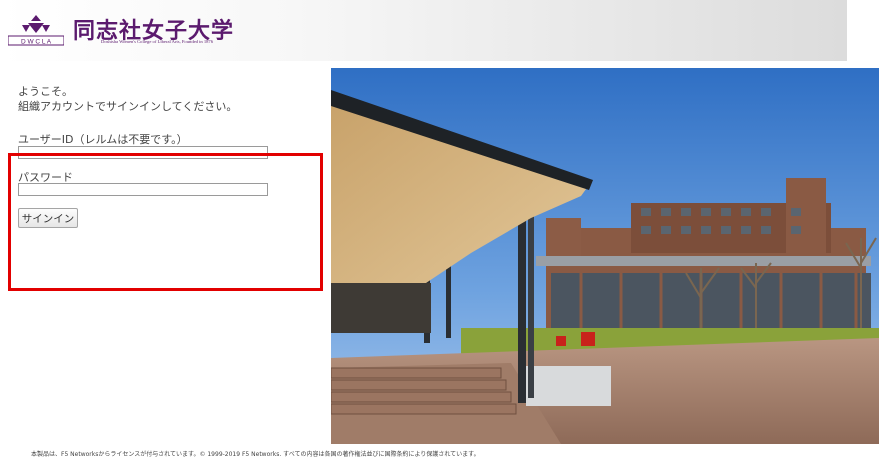 The width and height of the screenshot is (879, 458). What do you see at coordinates (165, 222) in the screenshot?
I see `highlight-box` at bounding box center [165, 222].